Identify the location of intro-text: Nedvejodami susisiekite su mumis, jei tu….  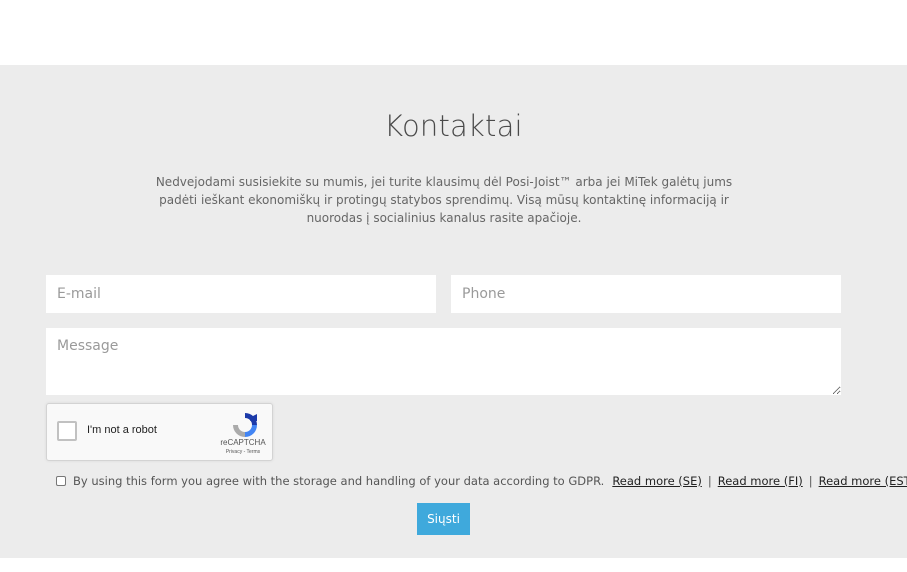
(444, 200).